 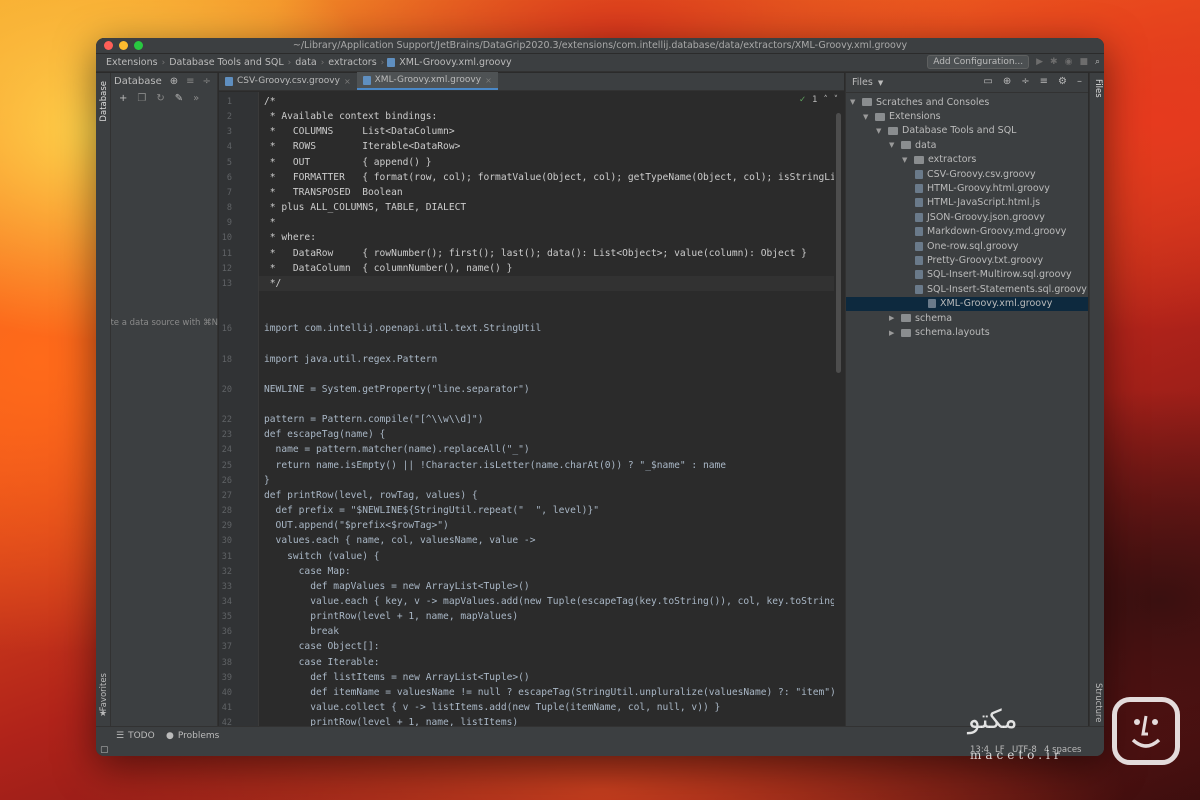 What do you see at coordinates (229, 208) in the screenshot?
I see `line-number: 8` at bounding box center [229, 208].